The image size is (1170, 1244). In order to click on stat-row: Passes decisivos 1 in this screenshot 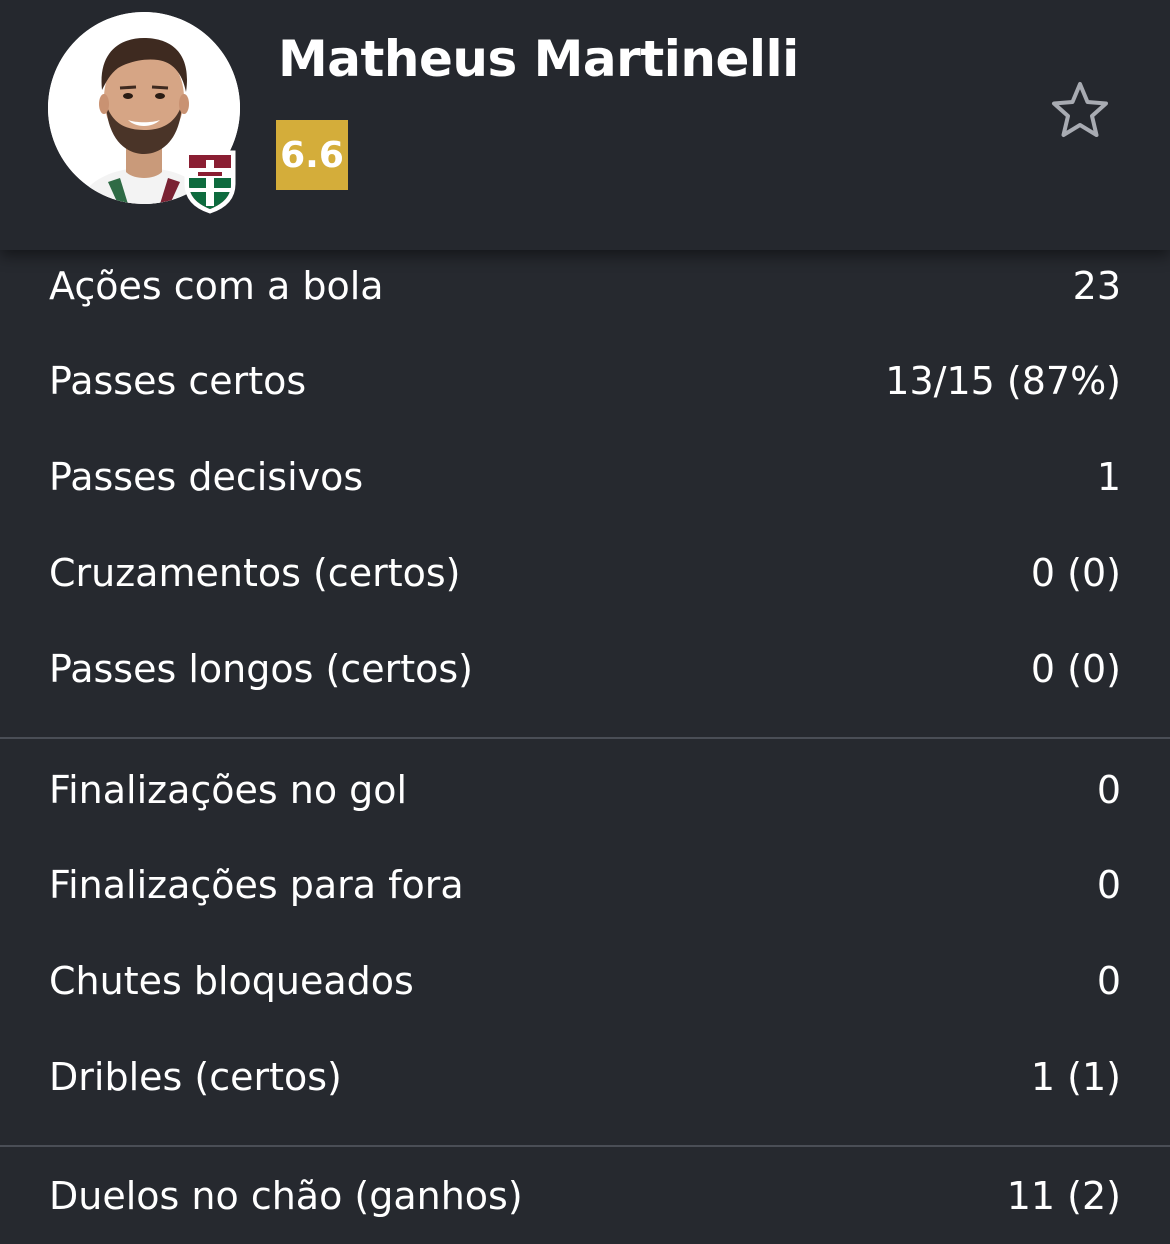, I will do `click(585, 477)`.